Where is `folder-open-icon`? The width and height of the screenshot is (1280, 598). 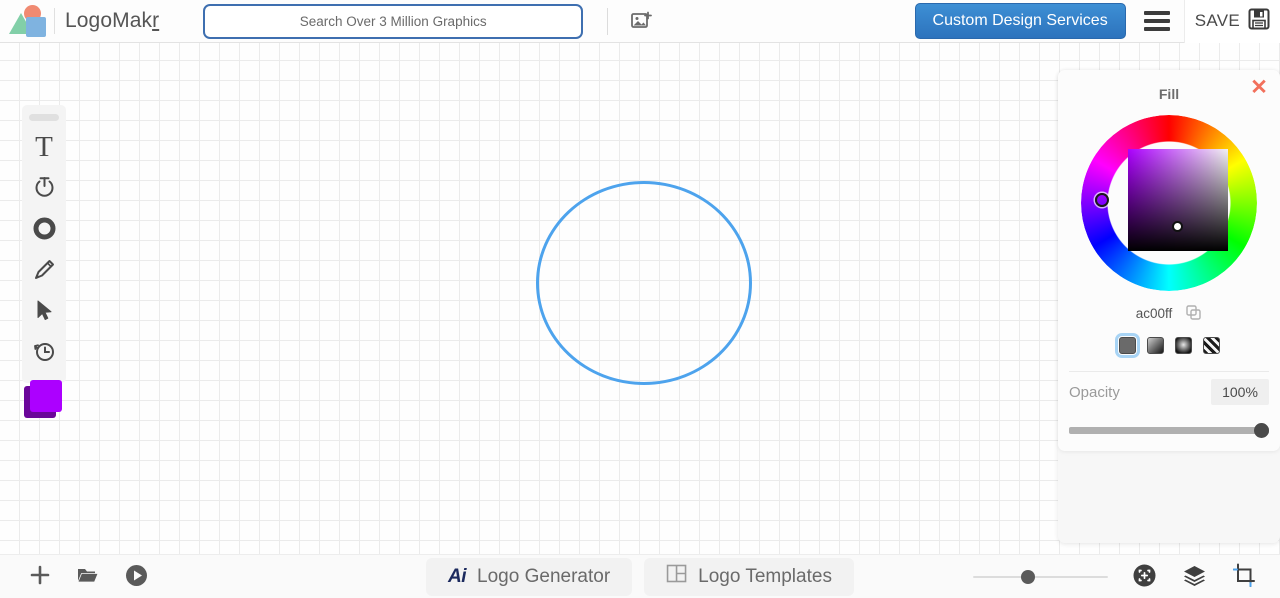 folder-open-icon is located at coordinates (88, 576).